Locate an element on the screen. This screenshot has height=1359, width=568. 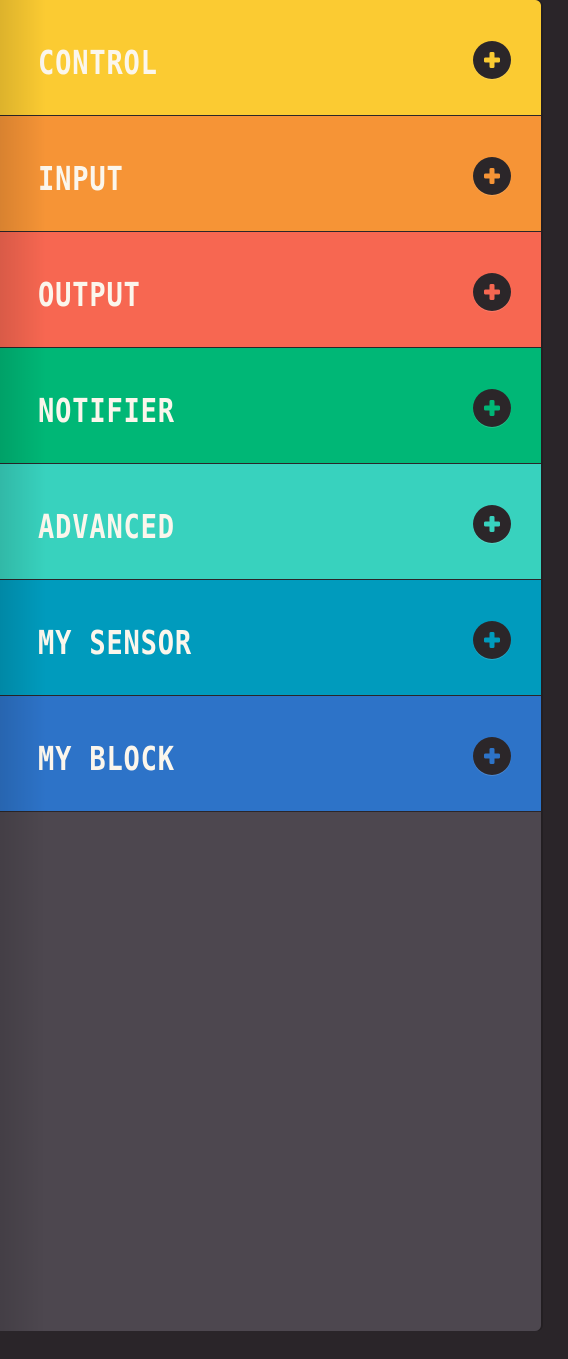
add-control-button is located at coordinates (492, 60).